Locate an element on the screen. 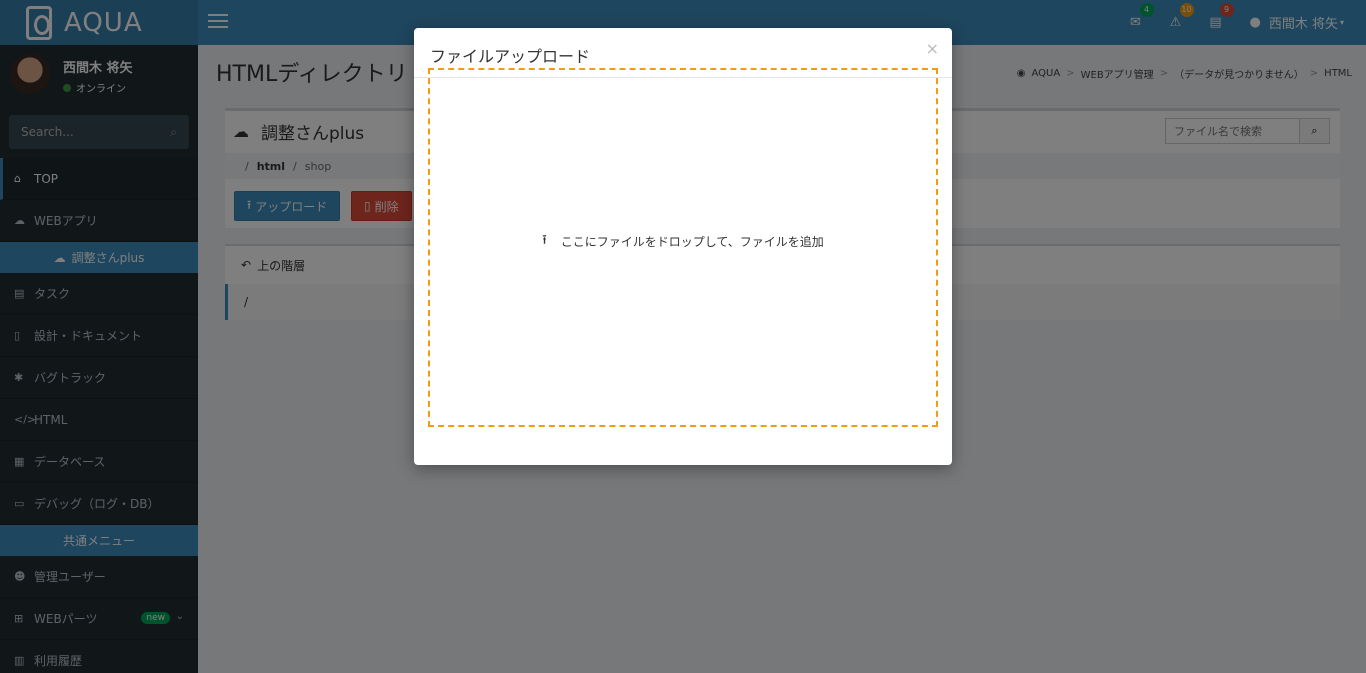 This screenshot has width=1366, height=673. close-icon: × is located at coordinates (932, 48).